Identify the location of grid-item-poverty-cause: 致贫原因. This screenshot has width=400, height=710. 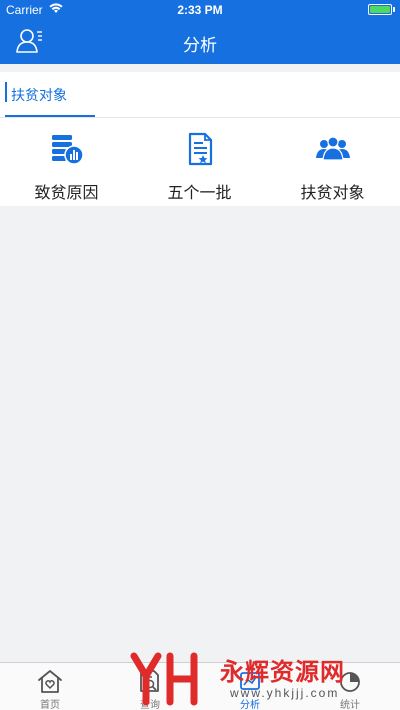
(66, 162).